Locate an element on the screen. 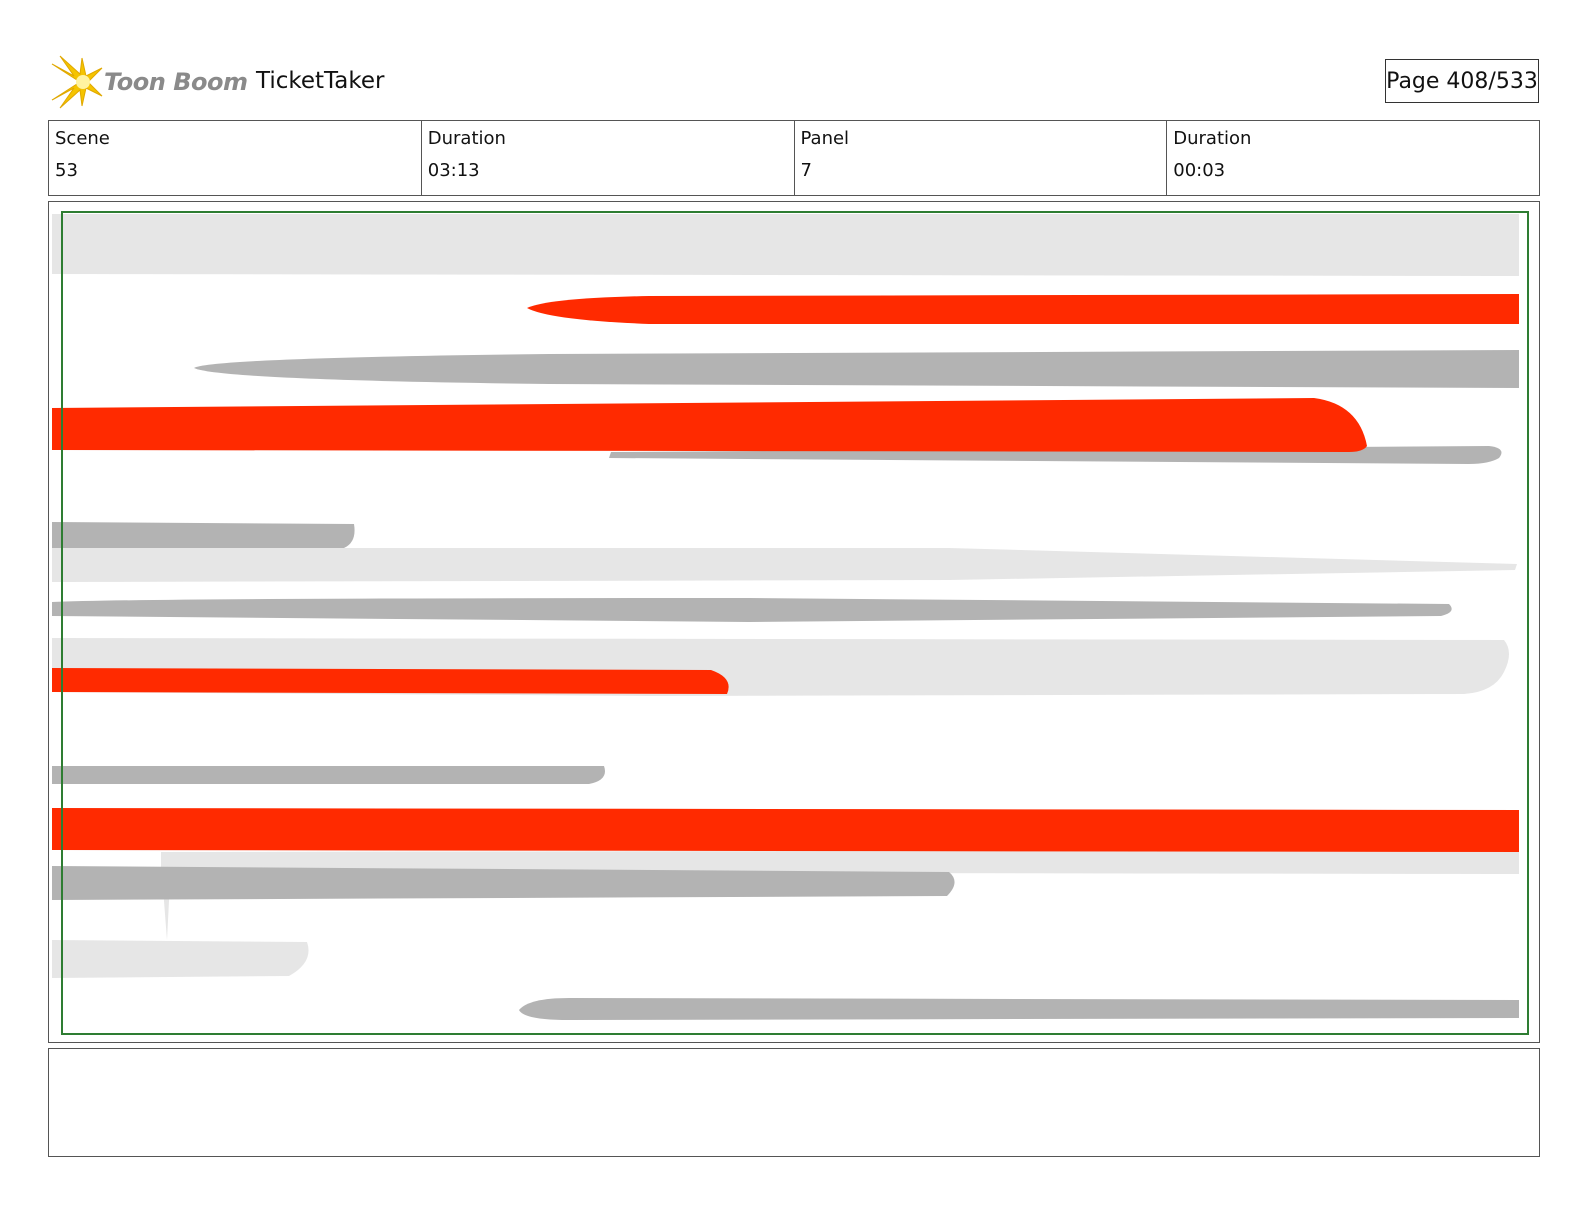  scene-duration-label: Duration is located at coordinates (466, 138).